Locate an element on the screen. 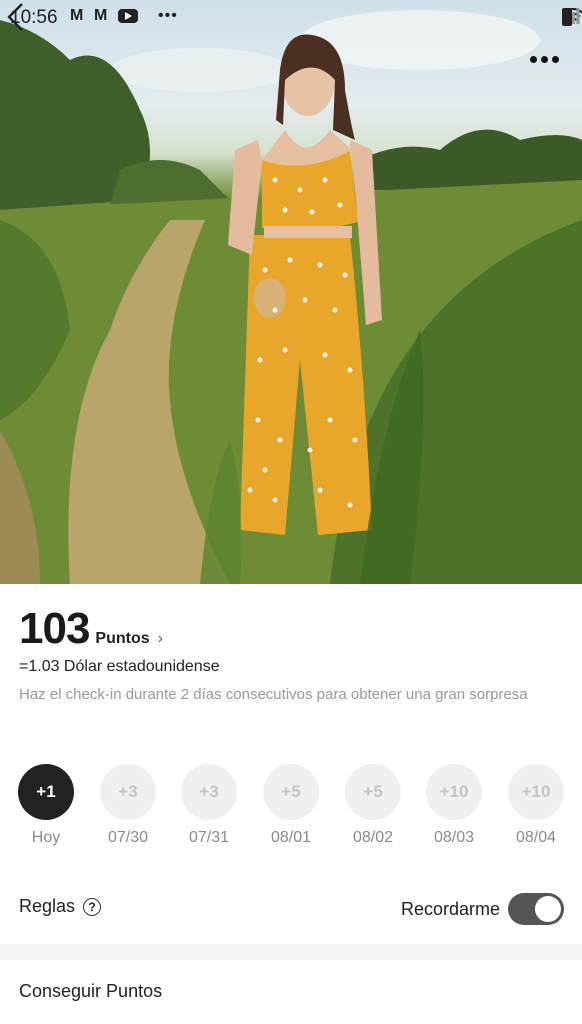  battery-icon is located at coordinates (567, 17).